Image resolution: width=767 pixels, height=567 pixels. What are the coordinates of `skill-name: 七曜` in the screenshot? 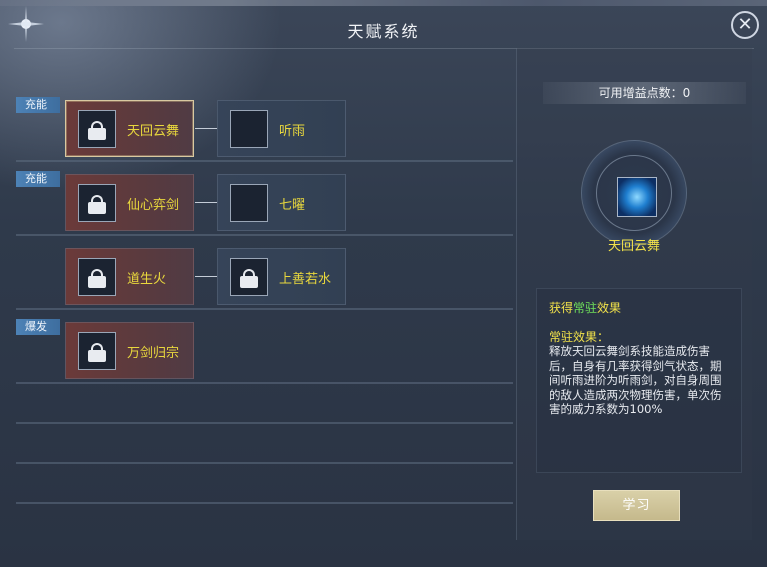 It's located at (292, 205).